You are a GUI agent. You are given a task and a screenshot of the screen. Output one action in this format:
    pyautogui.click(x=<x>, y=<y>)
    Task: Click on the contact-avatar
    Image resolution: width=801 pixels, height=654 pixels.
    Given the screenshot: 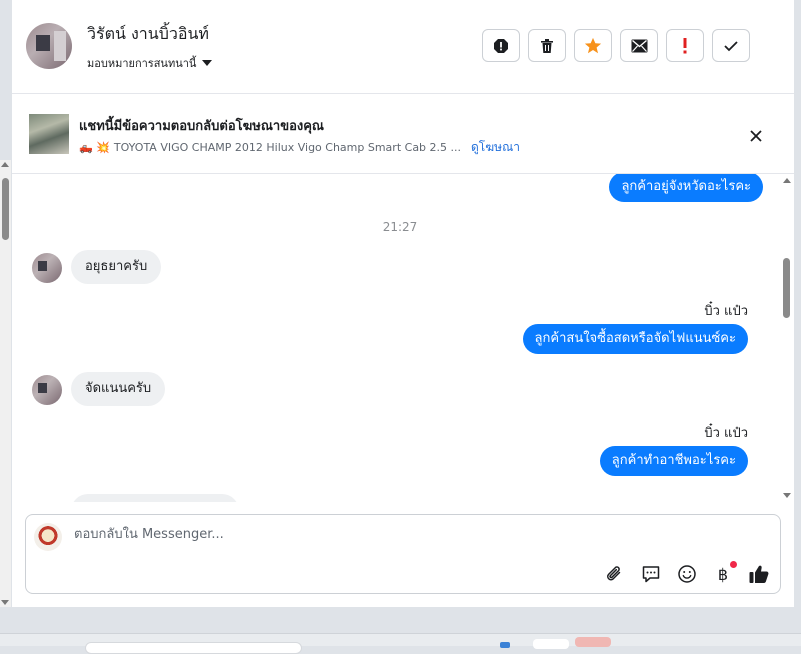 What is the action you would take?
    pyautogui.click(x=49, y=46)
    